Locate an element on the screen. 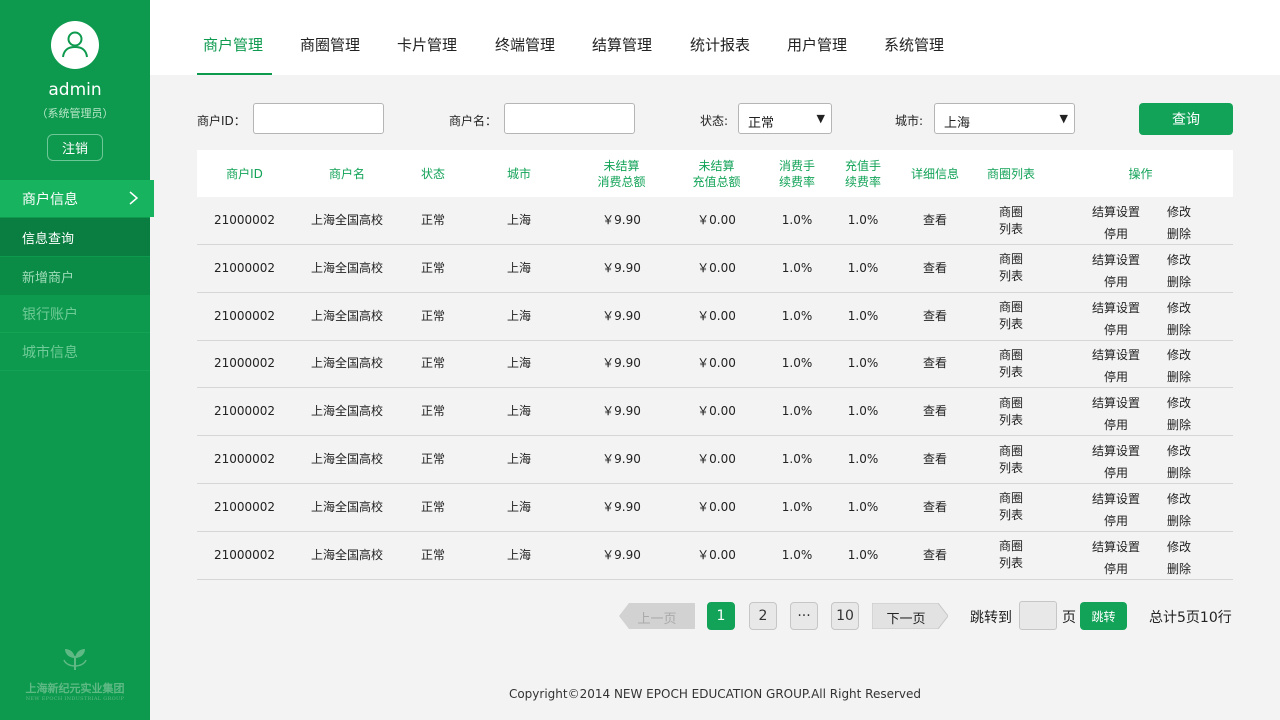 The height and width of the screenshot is (720, 1280). tab-business-circle: 商圈管理 is located at coordinates (330, 44).